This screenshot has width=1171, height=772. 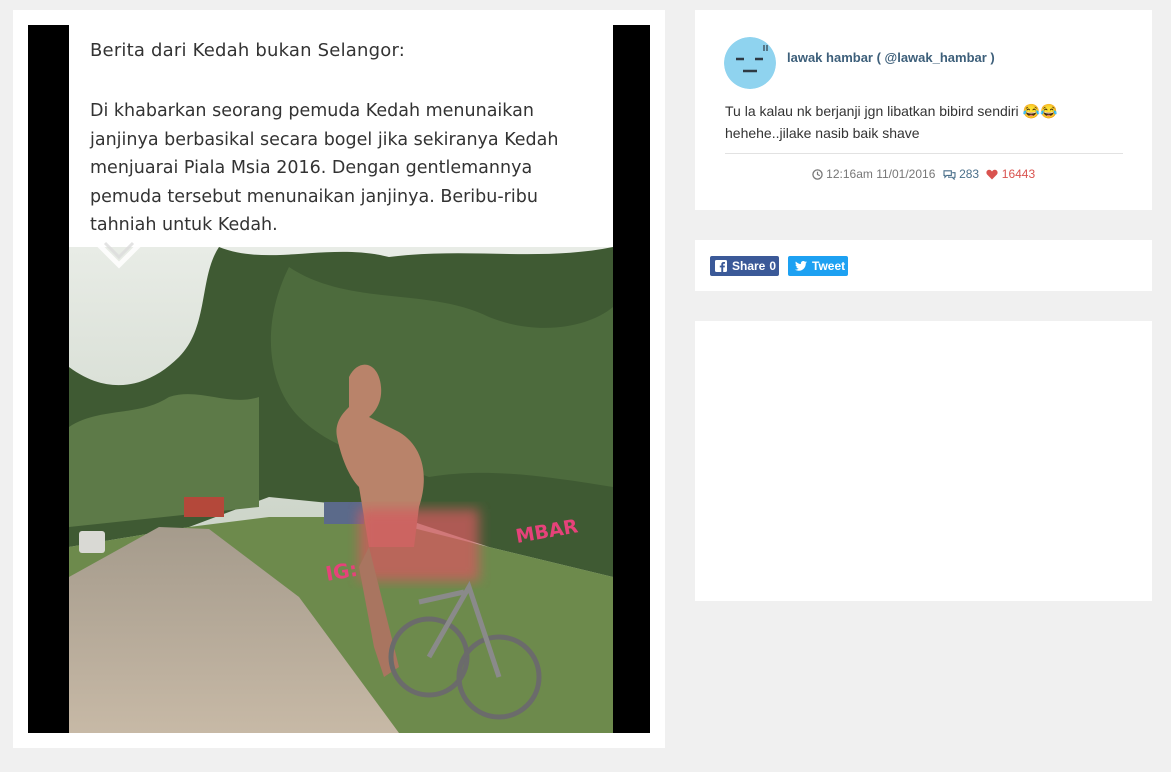 I want to click on tweet-label: Tweet, so click(x=829, y=266).